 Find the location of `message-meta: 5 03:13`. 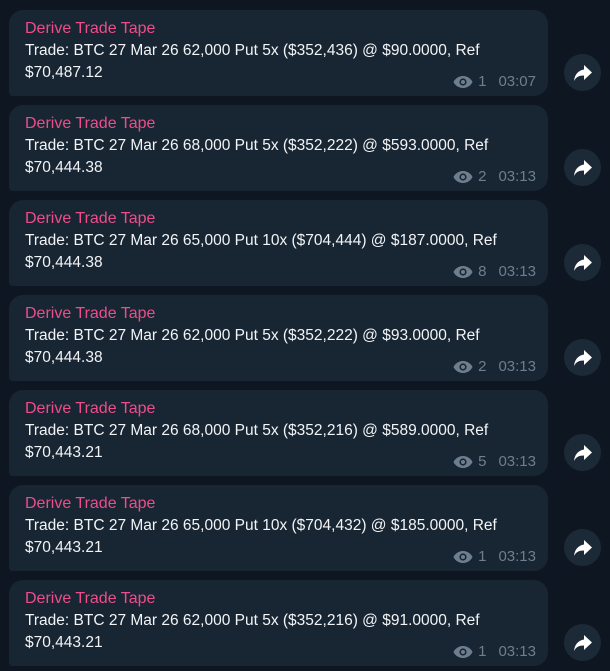

message-meta: 5 03:13 is located at coordinates (494, 462).